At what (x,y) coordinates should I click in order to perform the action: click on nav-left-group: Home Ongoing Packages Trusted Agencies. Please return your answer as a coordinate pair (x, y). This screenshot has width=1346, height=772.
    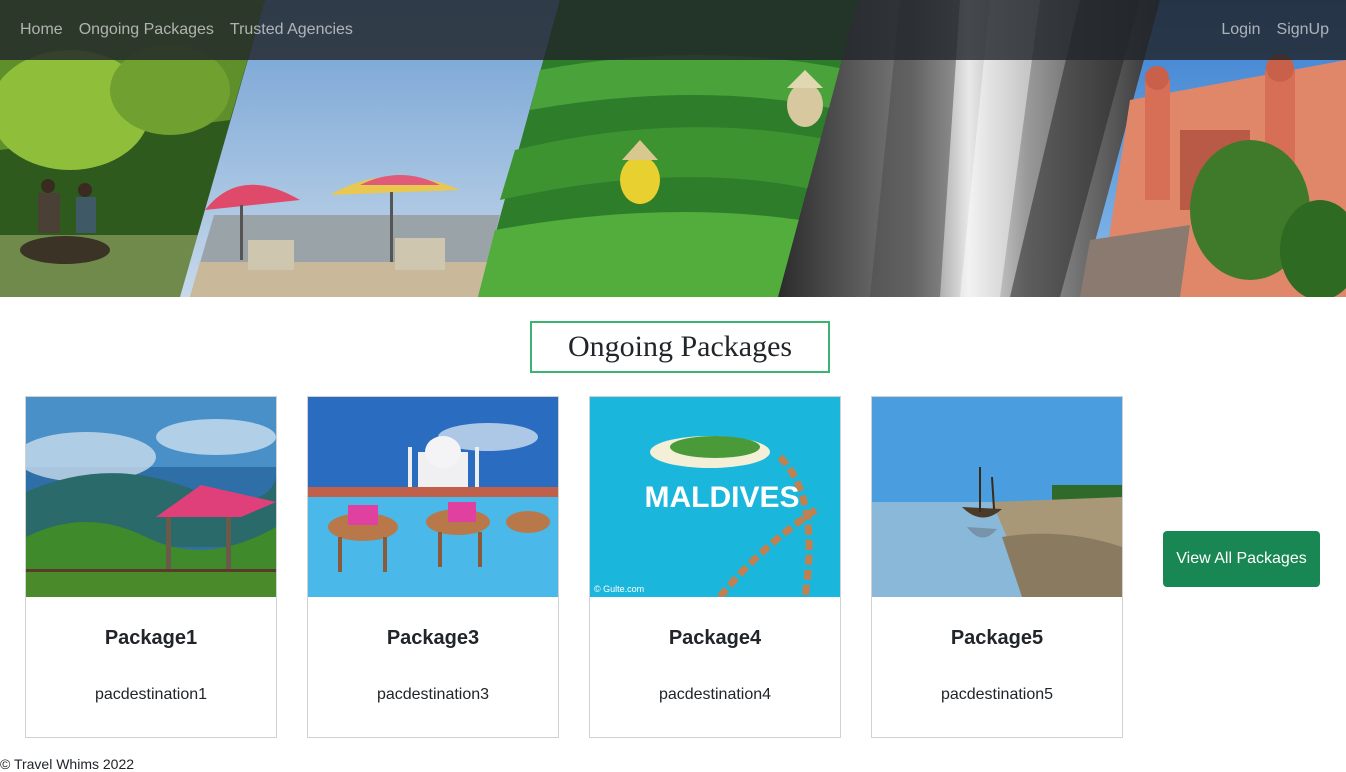
    Looking at the image, I should click on (186, 30).